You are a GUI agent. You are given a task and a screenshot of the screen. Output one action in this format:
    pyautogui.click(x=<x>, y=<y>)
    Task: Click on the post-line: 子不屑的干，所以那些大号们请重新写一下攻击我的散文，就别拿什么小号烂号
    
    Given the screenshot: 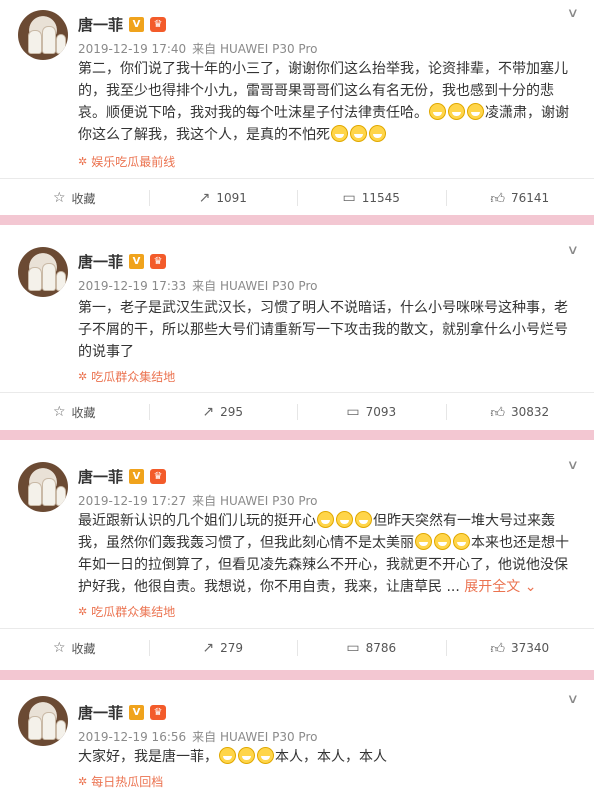 What is the action you would take?
    pyautogui.click(x=323, y=330)
    